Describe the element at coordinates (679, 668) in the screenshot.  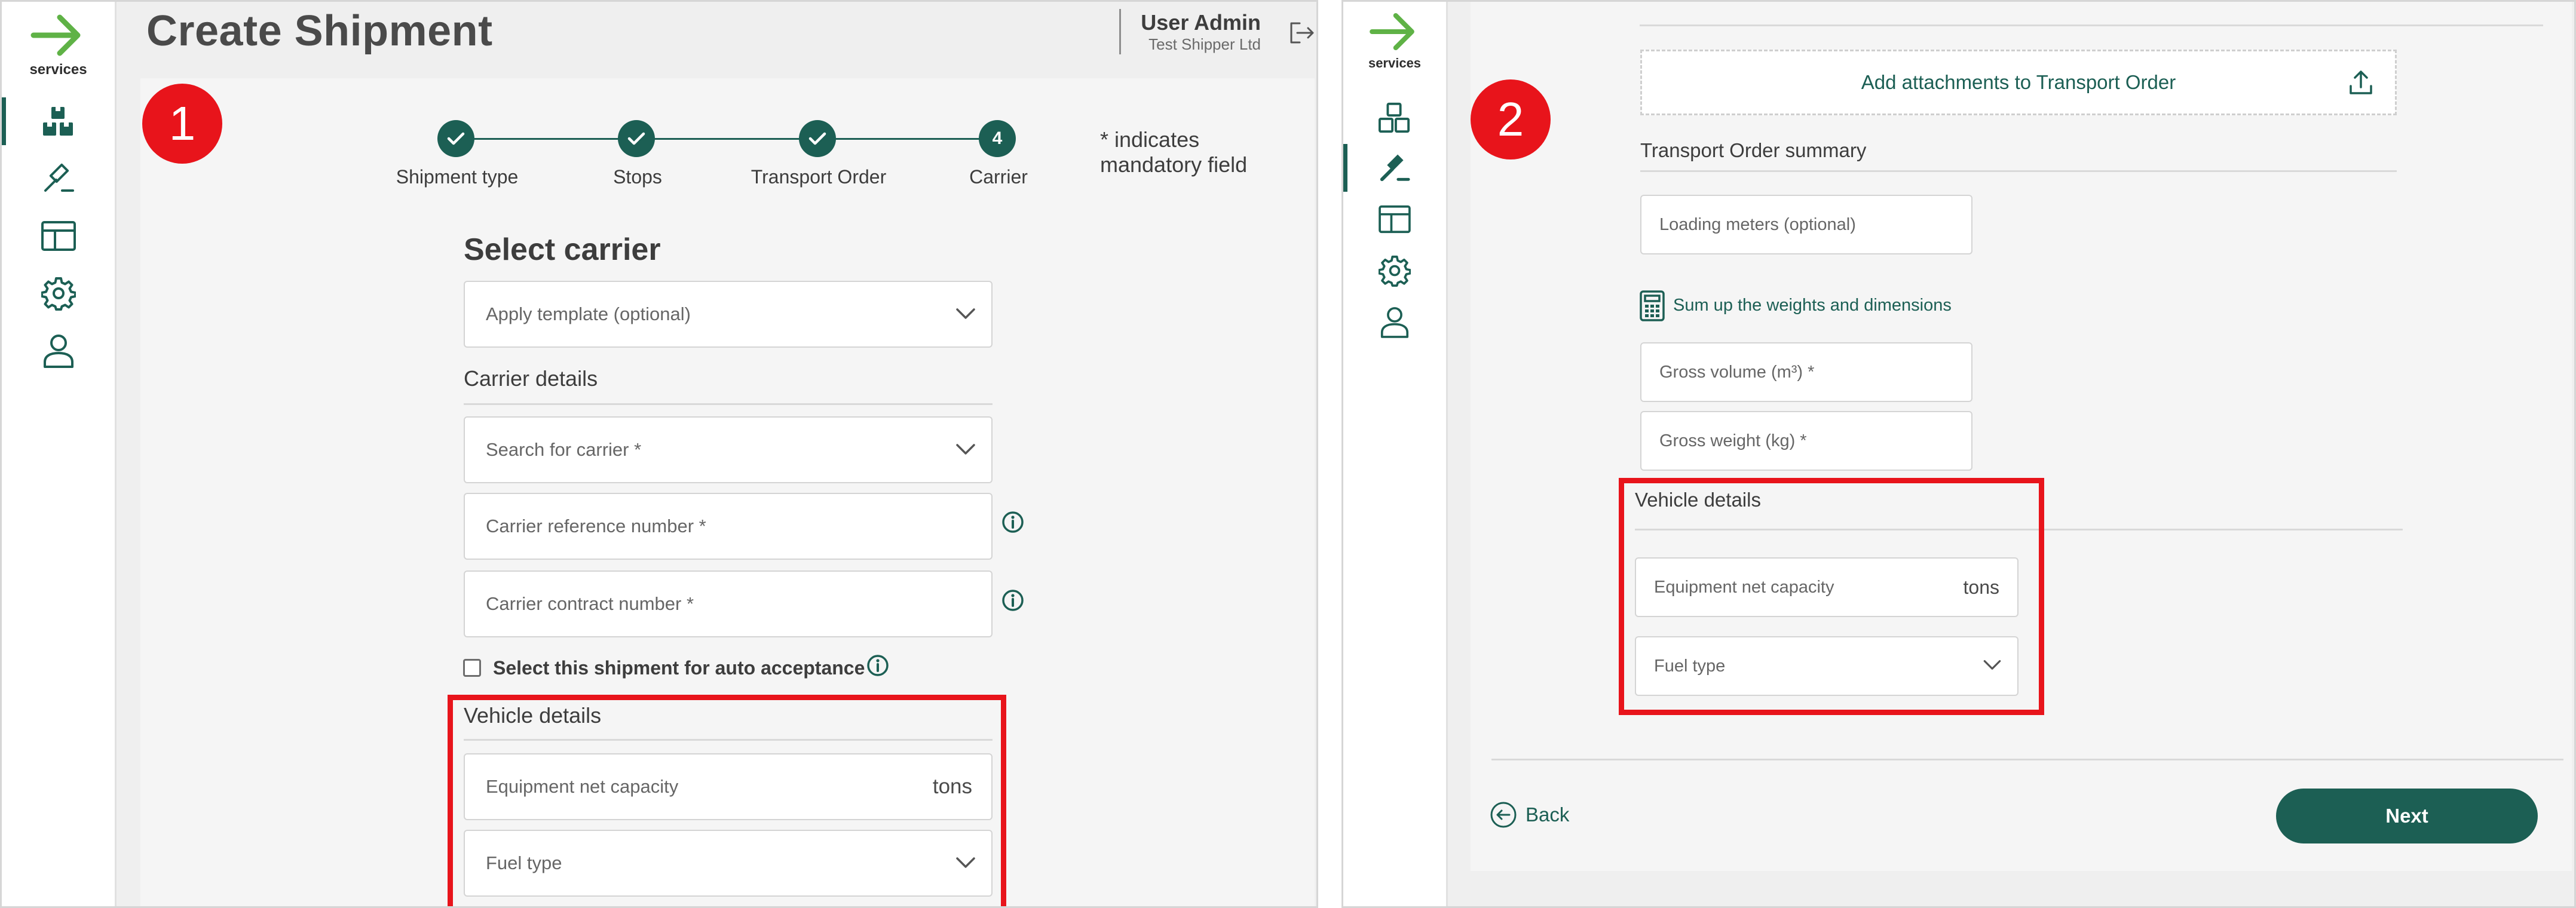
I see `auto-acceptance-label: Select this shipment for auto acceptance` at that location.